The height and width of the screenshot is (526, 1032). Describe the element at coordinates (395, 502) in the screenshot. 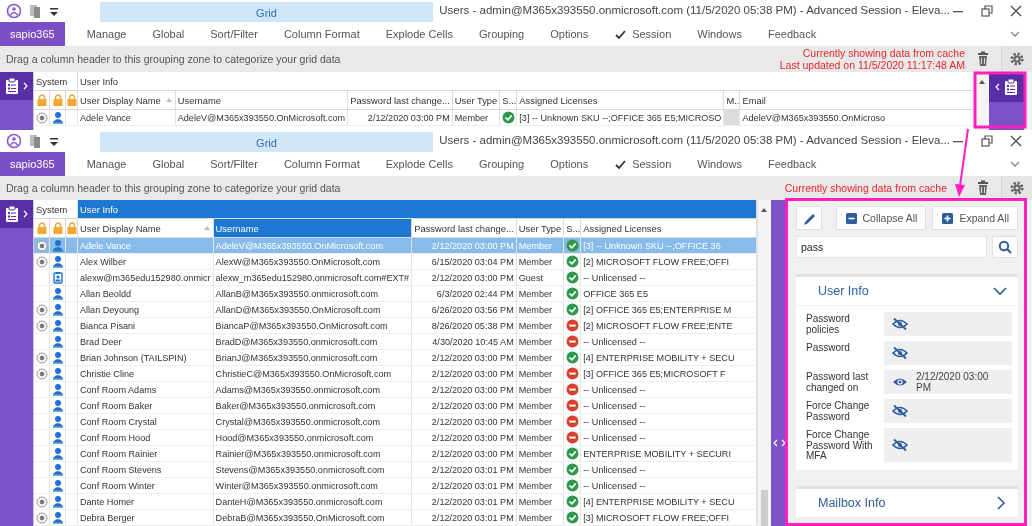

I see `table-row: Dante Homer DanteH@M365x393550.onmicrosoft.com 2/12/2020 03:01 PM Member [4] ENTERPRISE MOBILITY + SECU` at that location.